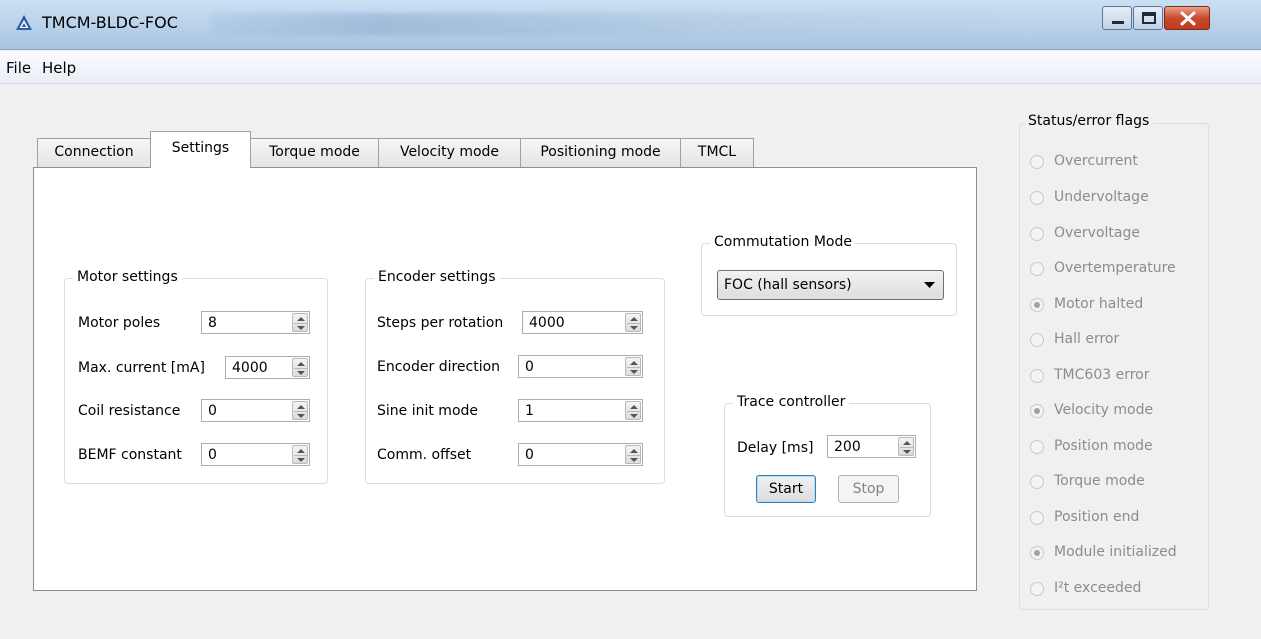  Describe the element at coordinates (625, 24) in the screenshot. I see `blurred-taskbar-region` at that location.